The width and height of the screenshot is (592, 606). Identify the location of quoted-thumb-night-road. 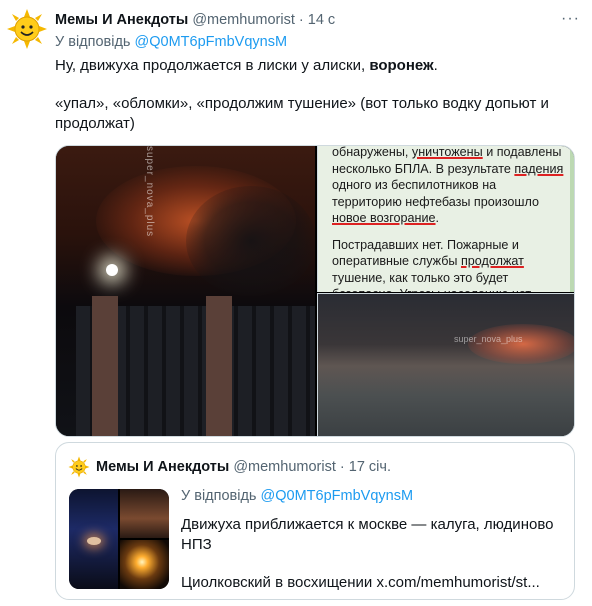
(93, 539).